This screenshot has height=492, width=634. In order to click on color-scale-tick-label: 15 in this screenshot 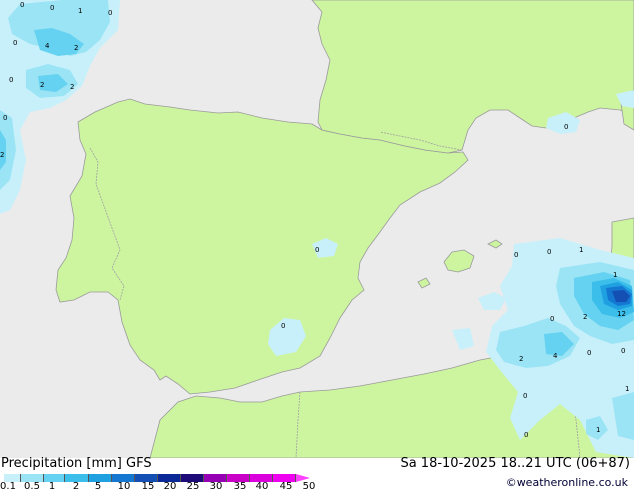, I will do `click(148, 486)`.